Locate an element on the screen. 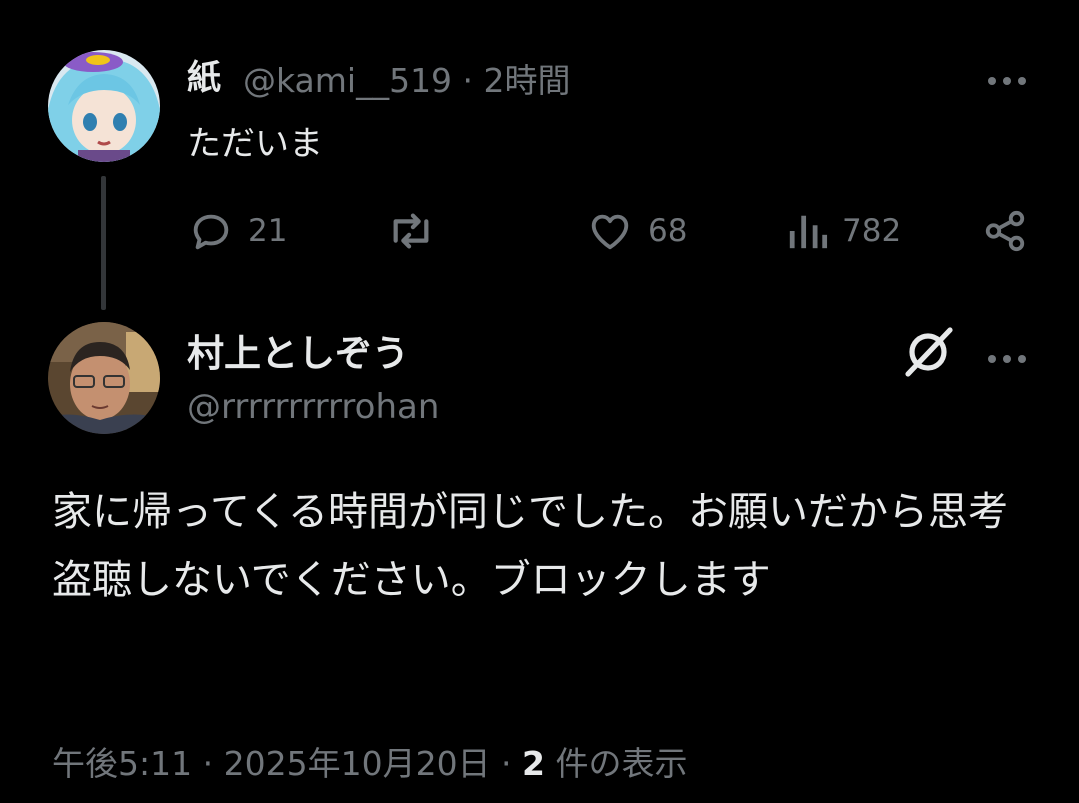  grok-icon is located at coordinates (928, 354).